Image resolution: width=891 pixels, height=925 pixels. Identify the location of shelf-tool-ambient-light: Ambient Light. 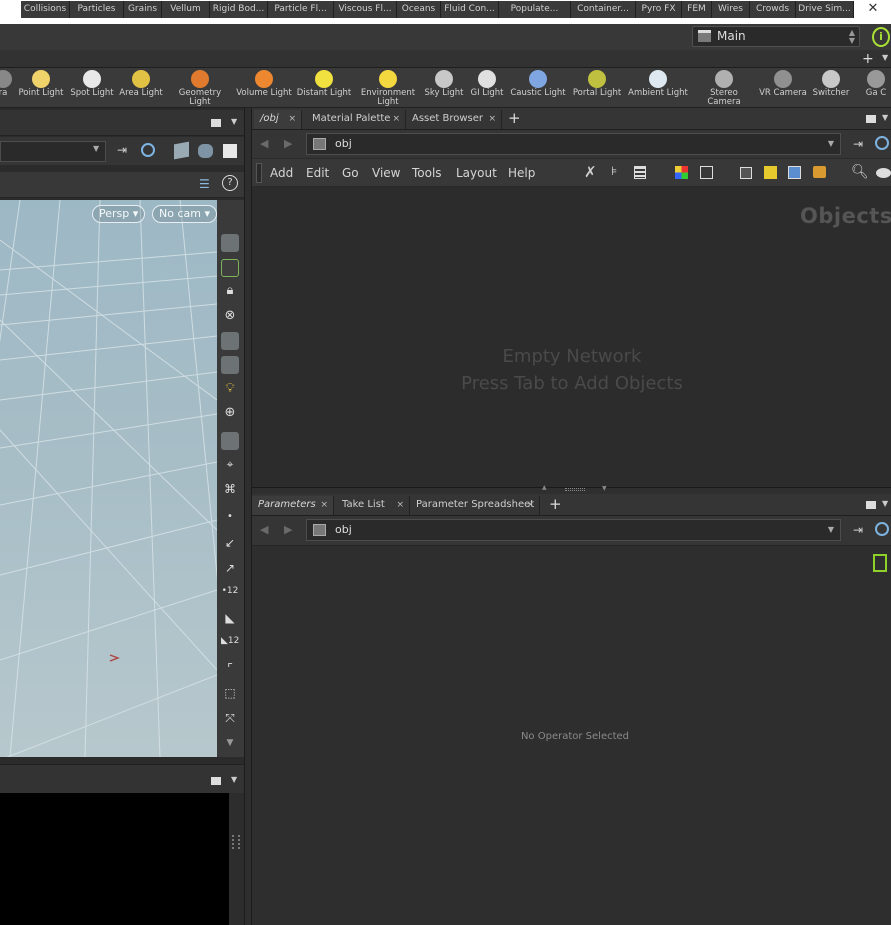
(658, 84).